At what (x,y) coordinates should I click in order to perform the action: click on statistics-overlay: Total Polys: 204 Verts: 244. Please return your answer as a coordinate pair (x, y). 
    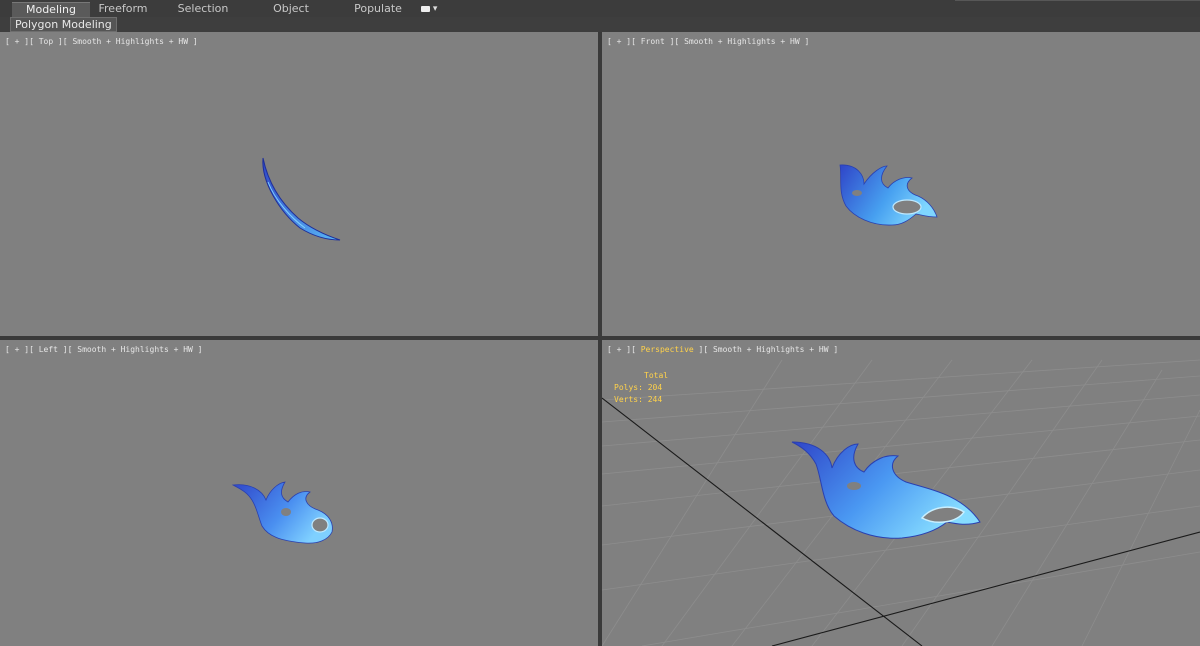
    Looking at the image, I should click on (641, 388).